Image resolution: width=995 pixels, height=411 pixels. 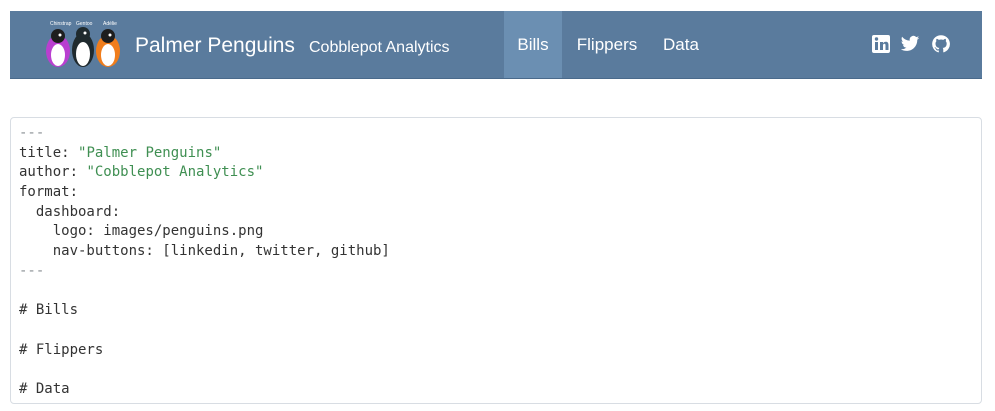 I want to click on brand-subtitle: Cobblepot Analytics, so click(x=379, y=47).